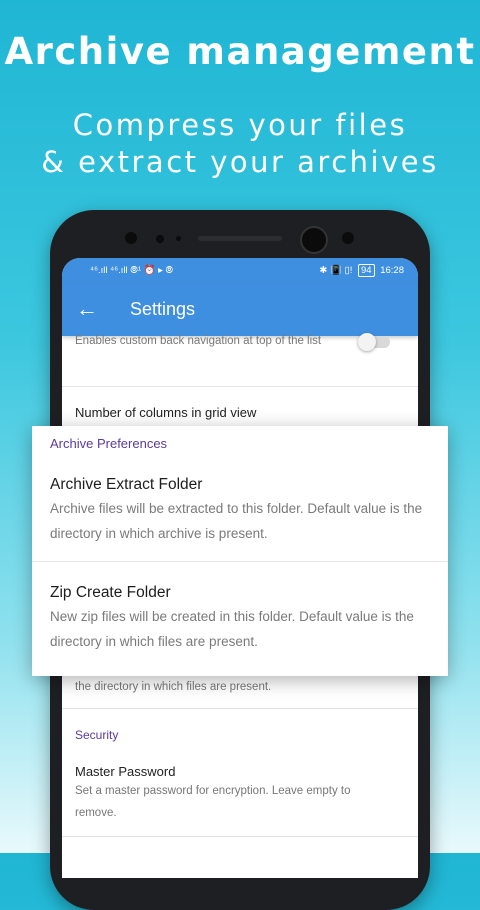 This screenshot has width=480, height=910. What do you see at coordinates (163, 308) in the screenshot?
I see `page-title: Settings` at bounding box center [163, 308].